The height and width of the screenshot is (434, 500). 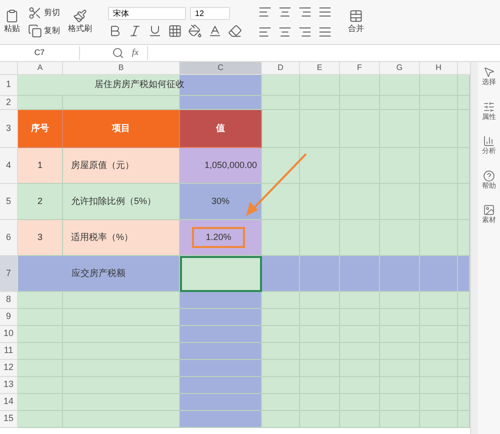 I want to click on row-header: 7, so click(x=9, y=274).